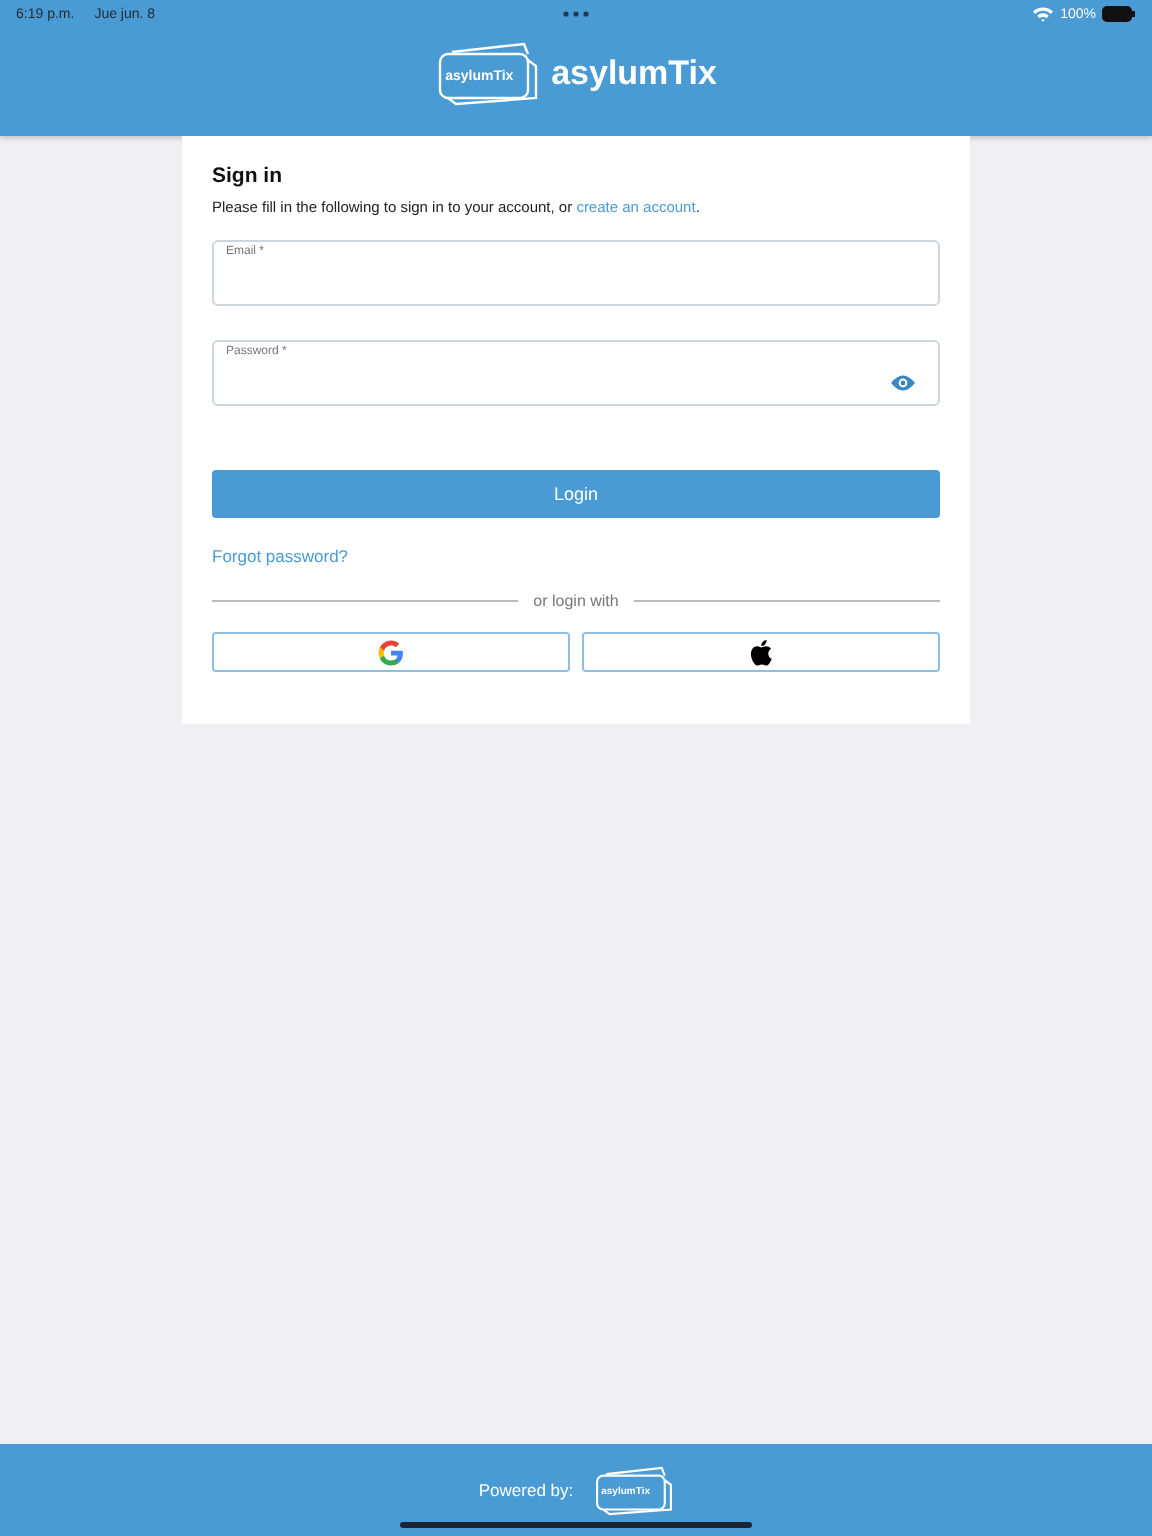 This screenshot has height=1536, width=1152. I want to click on google-login-button, so click(391, 652).